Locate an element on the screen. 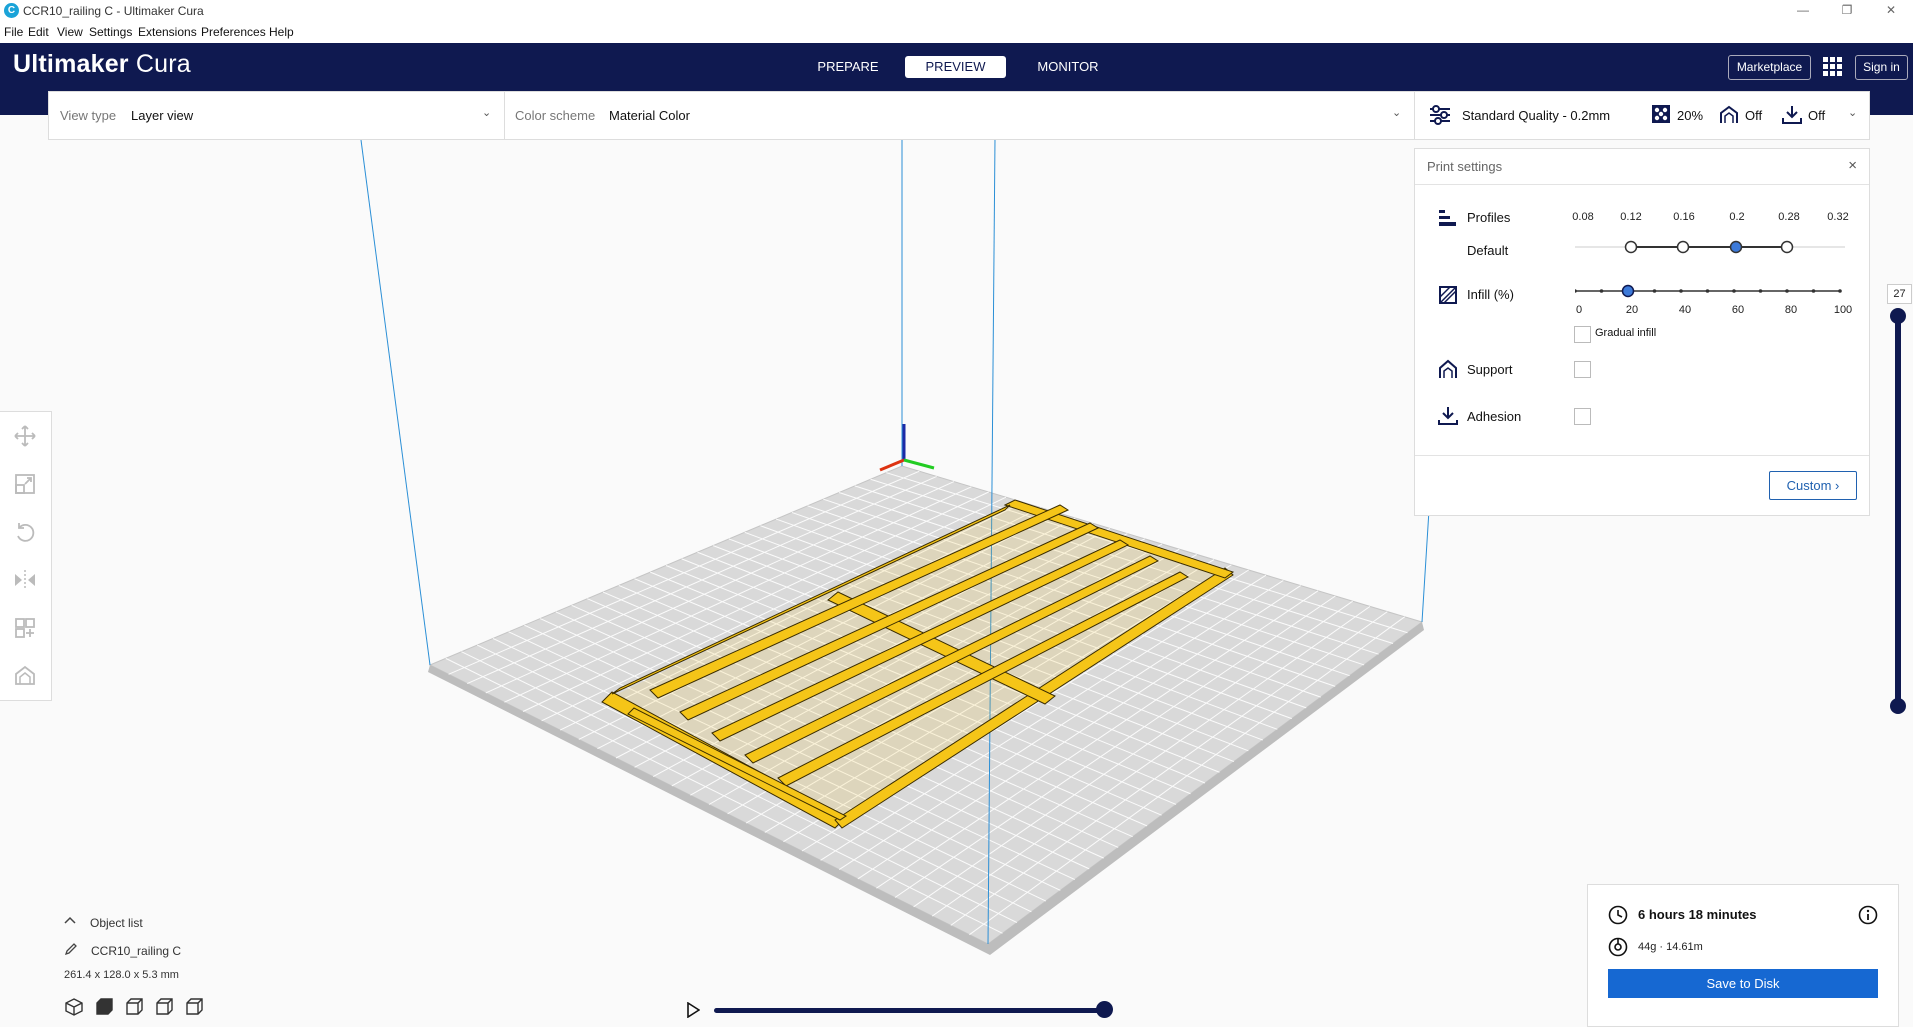  close-icon: × is located at coordinates (1852, 165).